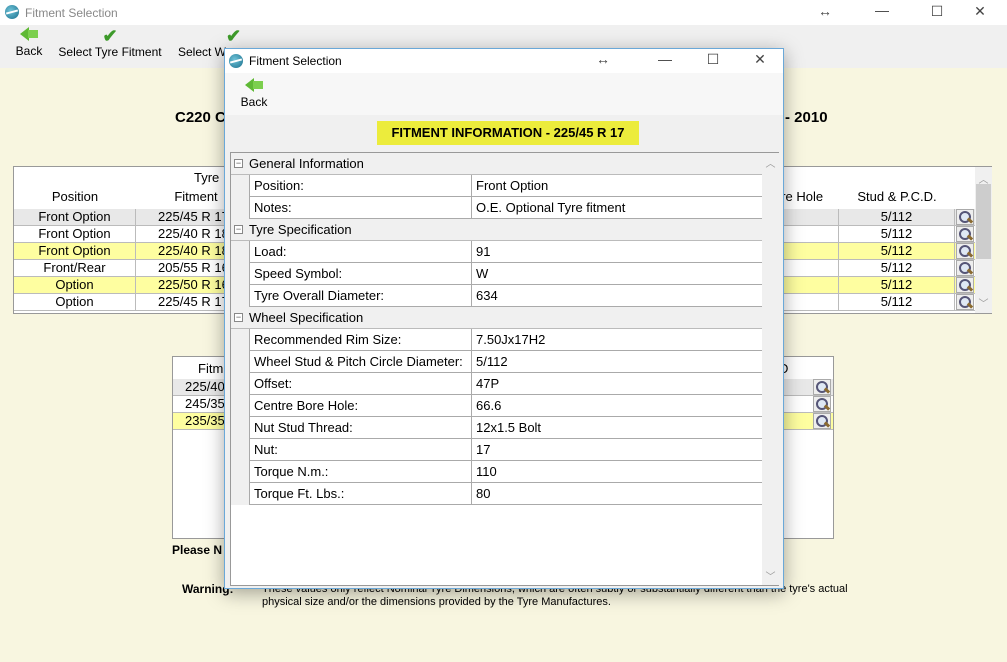 The image size is (1007, 662). What do you see at coordinates (360, 405) in the screenshot?
I see `property-label: Centre Bore Hole:` at bounding box center [360, 405].